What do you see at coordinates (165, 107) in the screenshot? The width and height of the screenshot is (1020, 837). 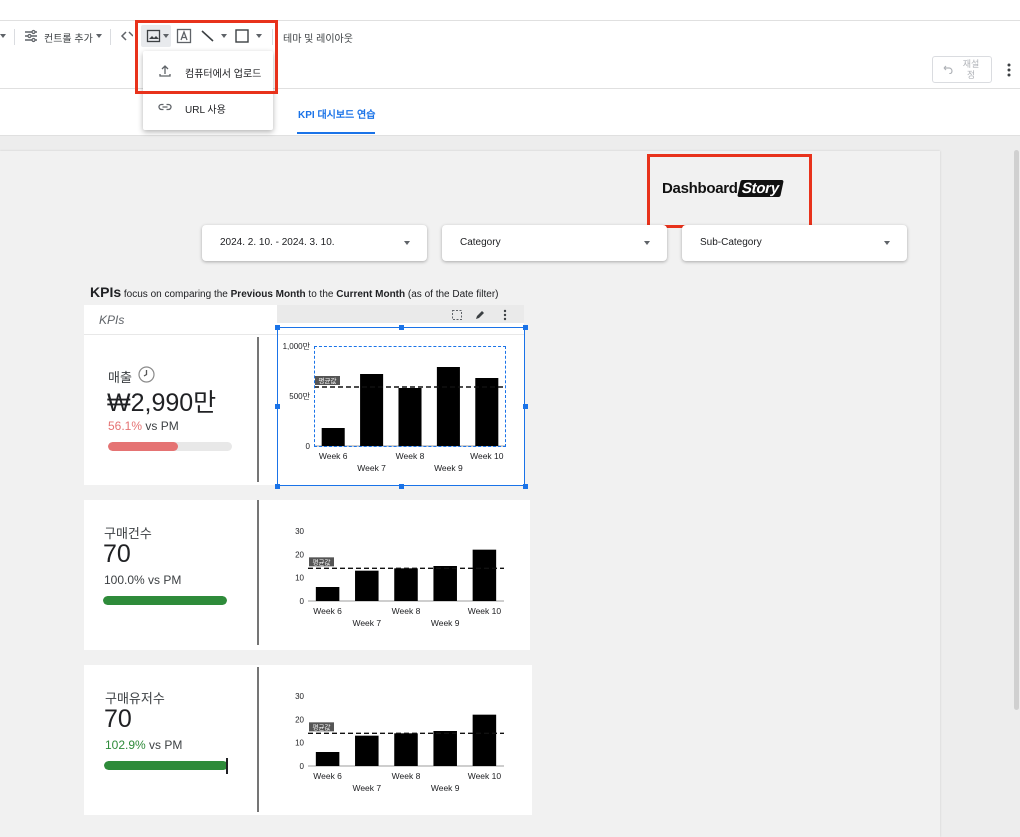 I see `link-icon` at bounding box center [165, 107].